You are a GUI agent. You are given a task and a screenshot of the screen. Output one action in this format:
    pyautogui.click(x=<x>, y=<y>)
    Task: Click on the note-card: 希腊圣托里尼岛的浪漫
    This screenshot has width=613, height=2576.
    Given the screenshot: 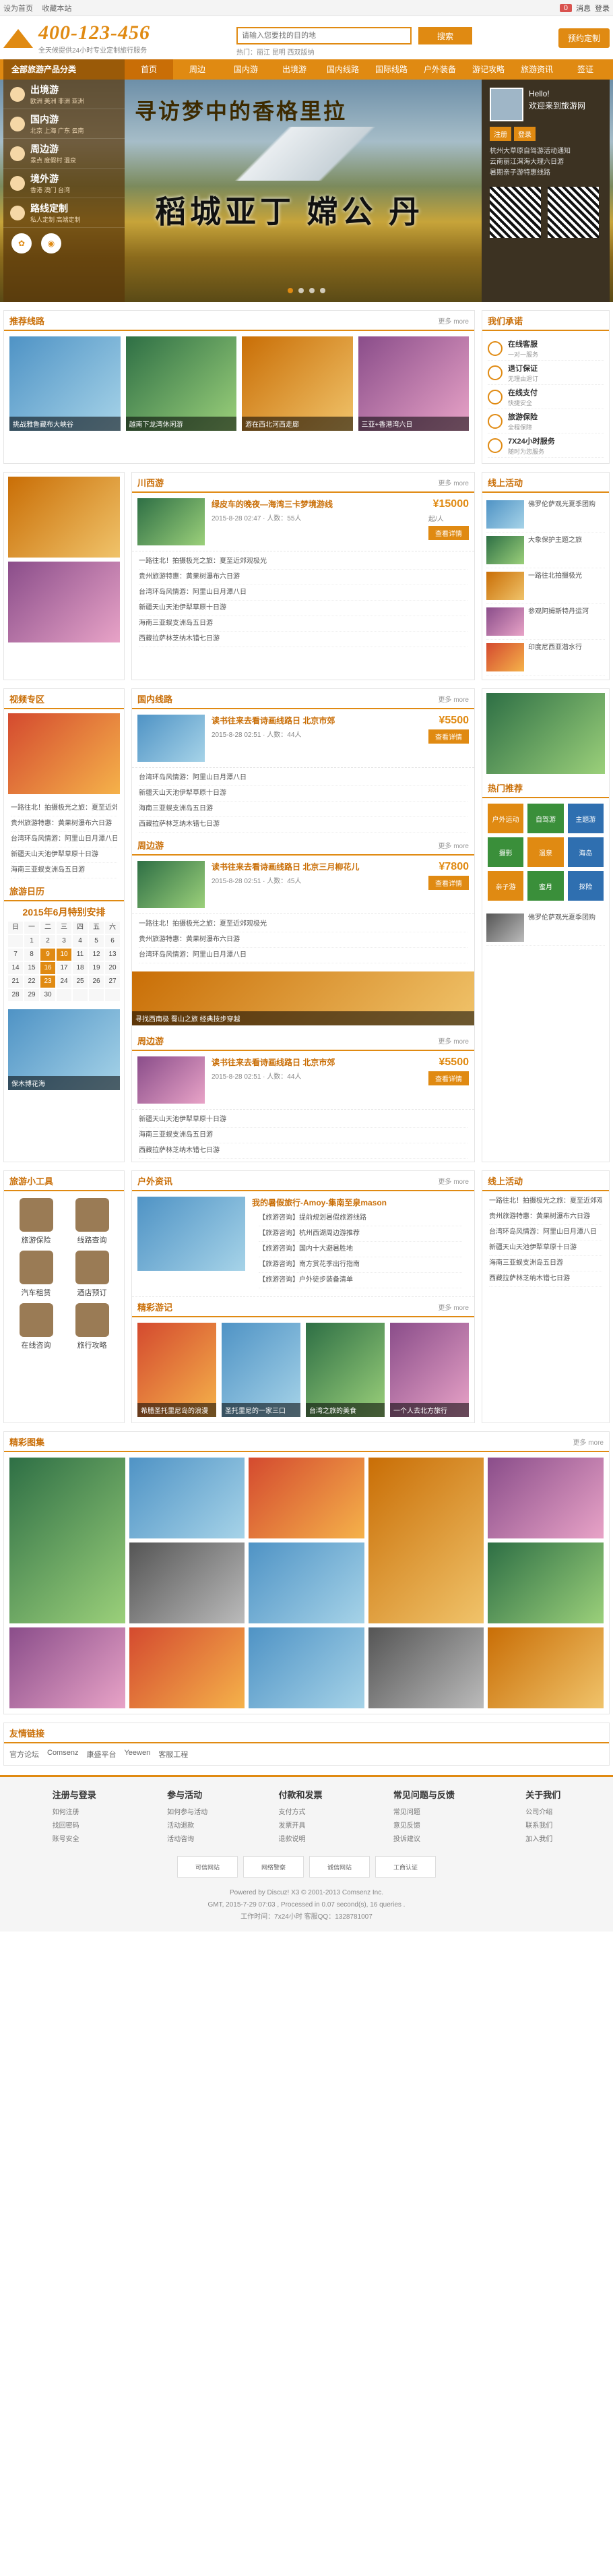 What is the action you would take?
    pyautogui.click(x=176, y=1370)
    